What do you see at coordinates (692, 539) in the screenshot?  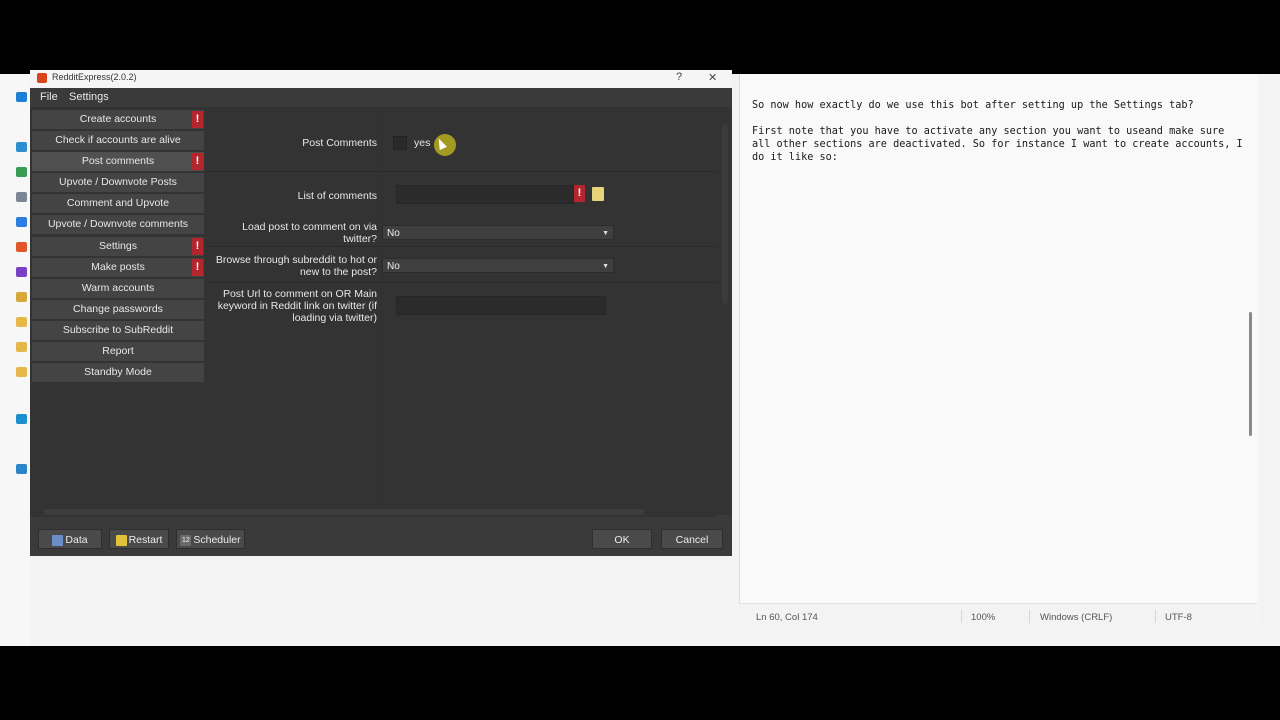 I see `cancel-button: Cancel` at bounding box center [692, 539].